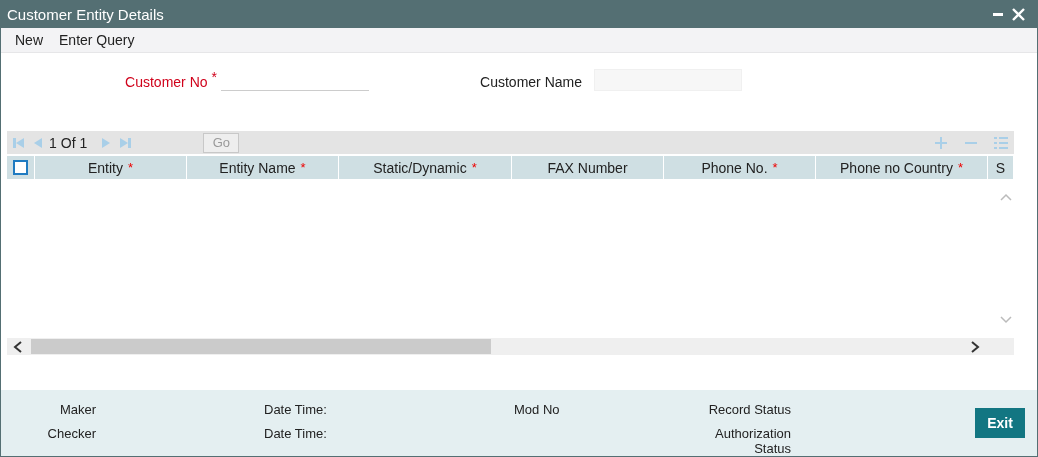 The height and width of the screenshot is (457, 1038). I want to click on column-header: Entity, so click(105, 167).